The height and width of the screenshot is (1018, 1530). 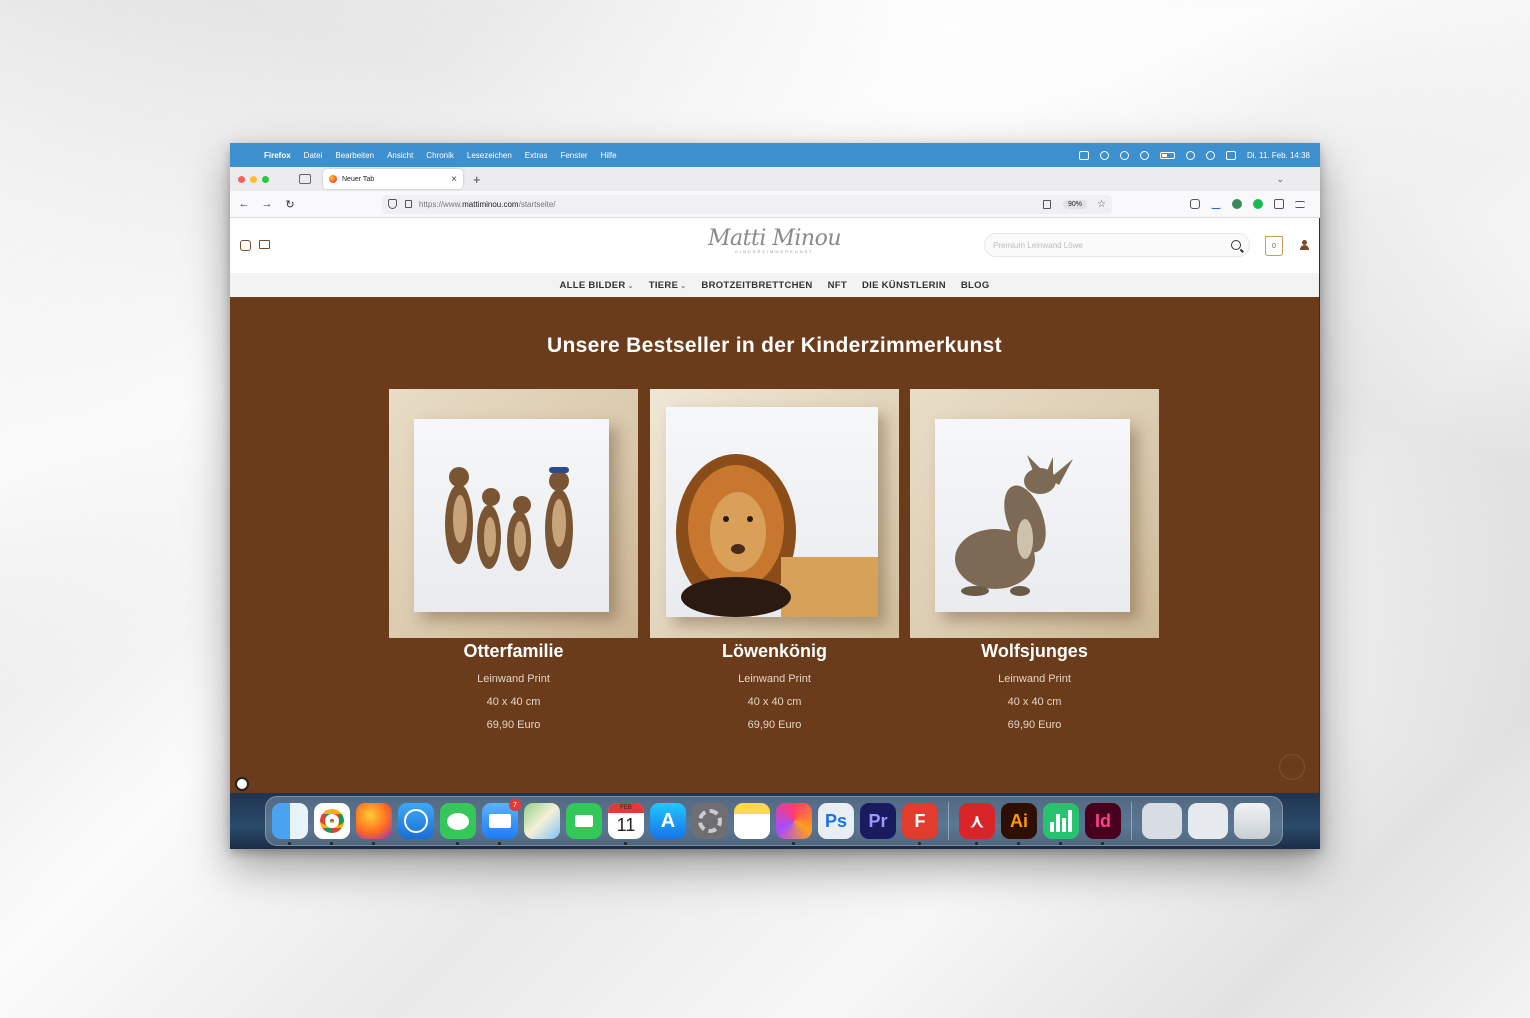 What do you see at coordinates (837, 285) in the screenshot?
I see `nav-nft: NFT` at bounding box center [837, 285].